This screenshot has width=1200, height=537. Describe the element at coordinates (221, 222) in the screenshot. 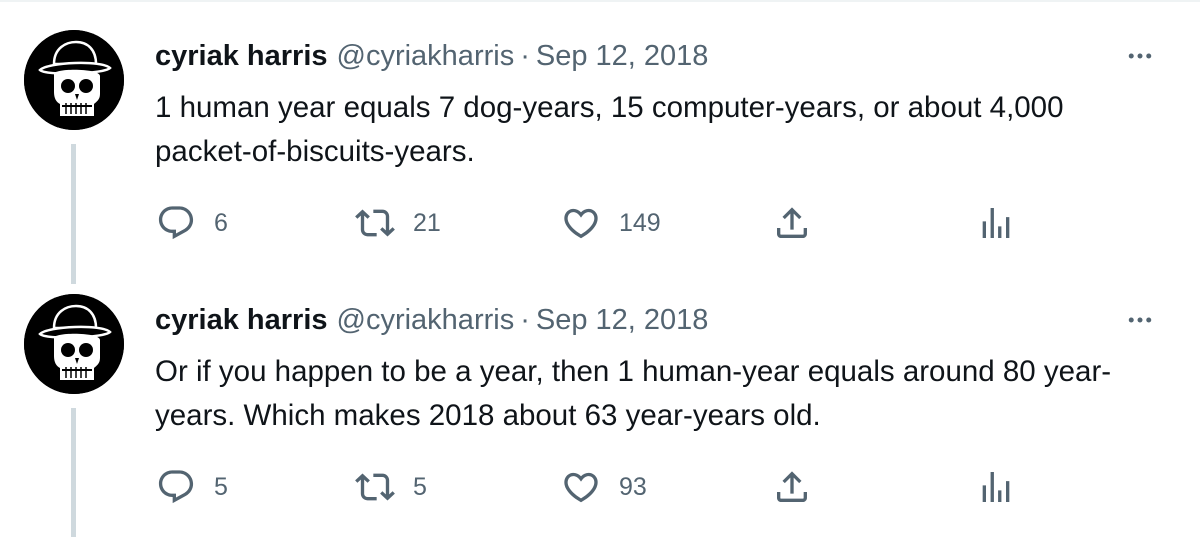

I see `reply-count: 6` at that location.